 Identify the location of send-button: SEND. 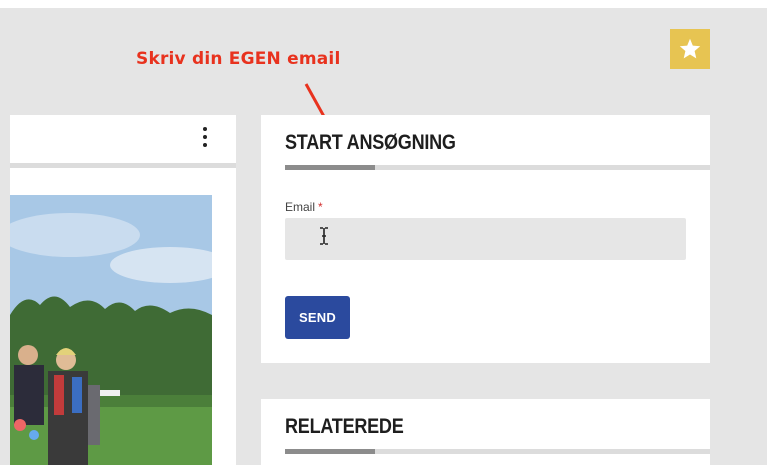
(317, 317).